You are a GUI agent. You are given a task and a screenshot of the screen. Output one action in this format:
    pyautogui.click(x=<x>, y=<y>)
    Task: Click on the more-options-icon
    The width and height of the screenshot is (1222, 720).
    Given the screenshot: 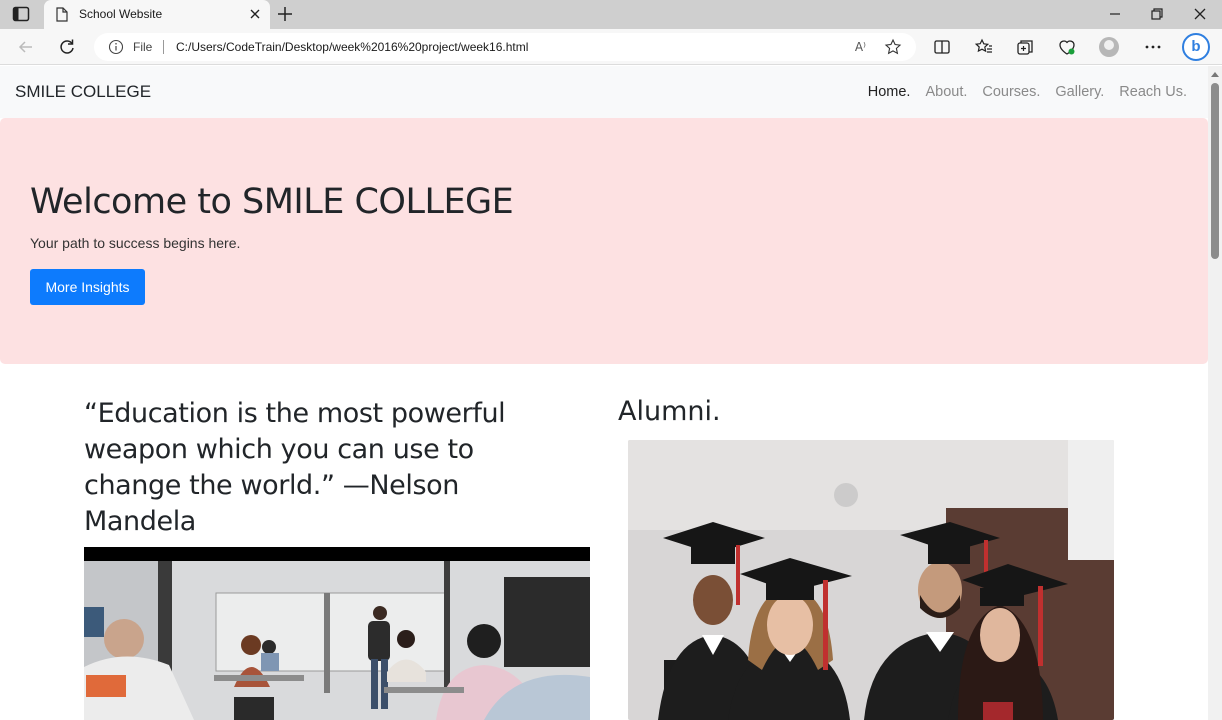 What is the action you would take?
    pyautogui.click(x=1153, y=47)
    